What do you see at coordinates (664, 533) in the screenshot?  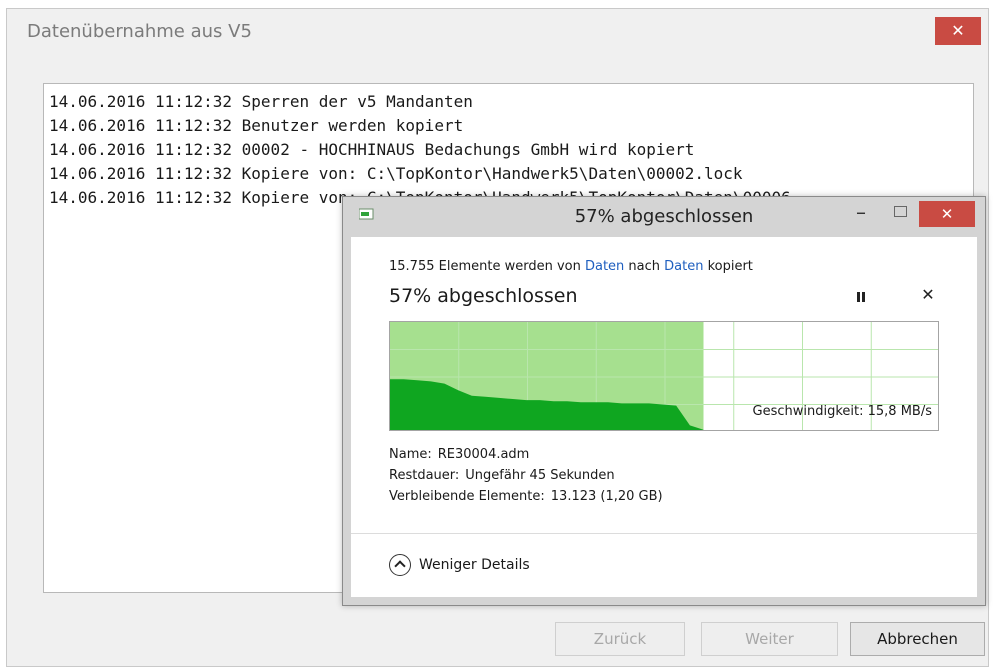 I see `divider` at bounding box center [664, 533].